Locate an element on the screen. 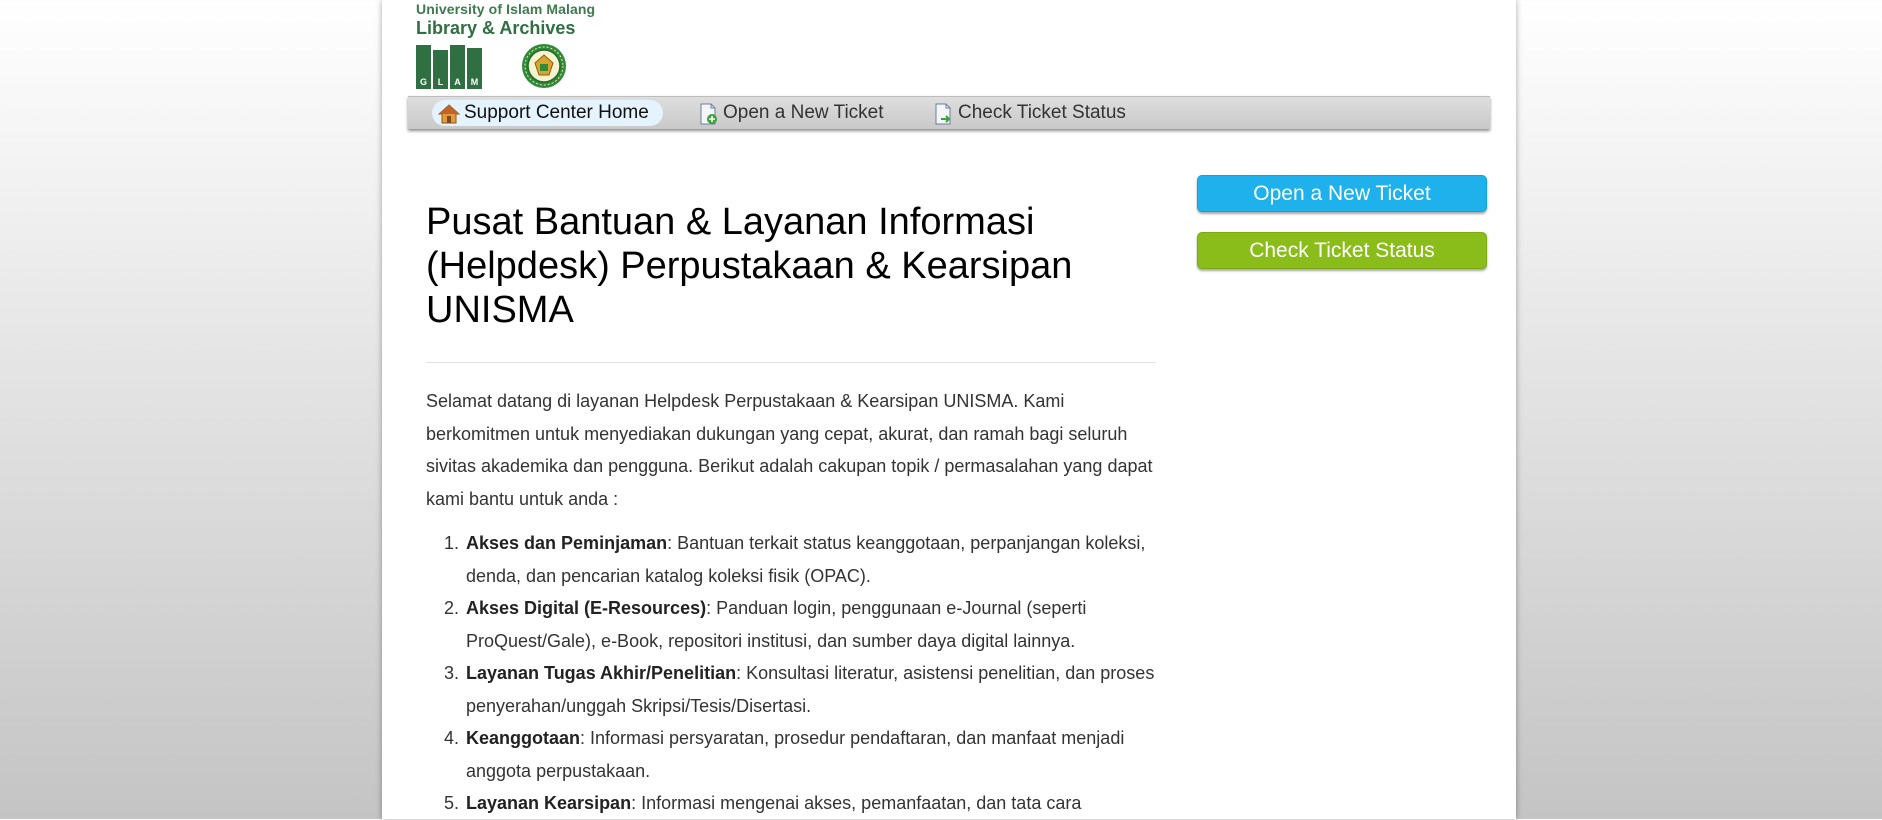  unisma-seal-icon is located at coordinates (544, 66).